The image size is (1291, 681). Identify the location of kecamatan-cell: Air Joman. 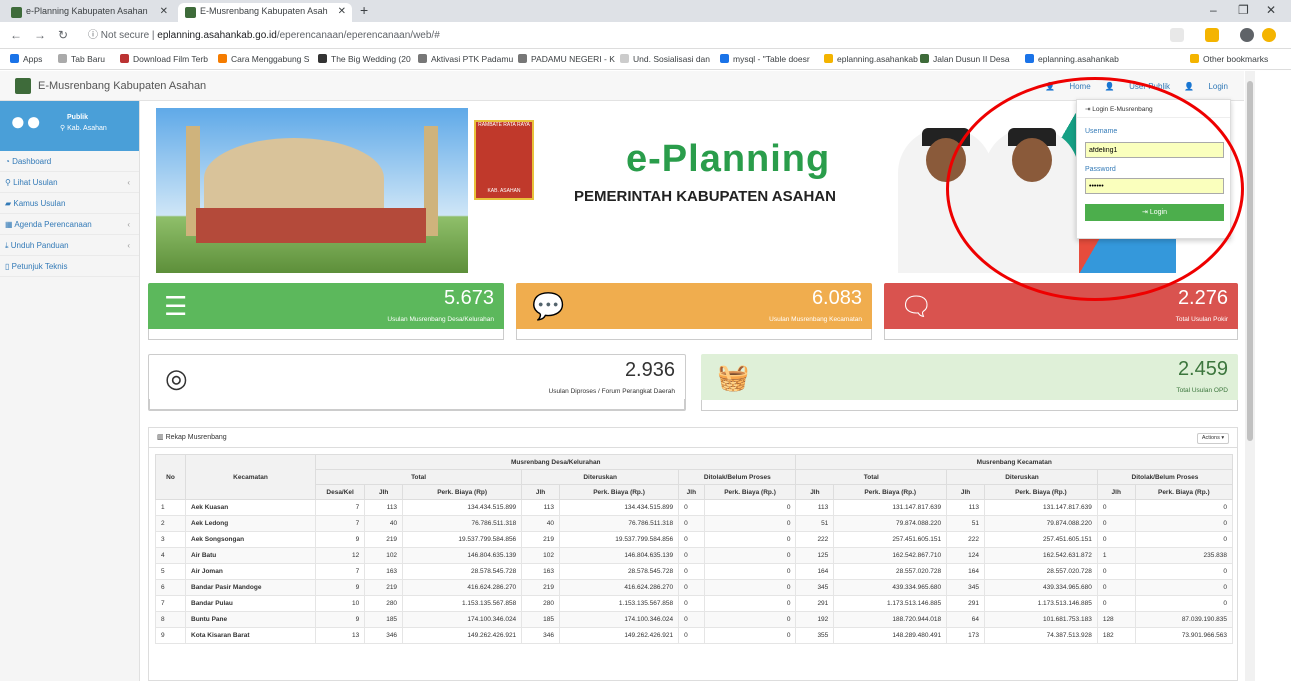
(250, 571).